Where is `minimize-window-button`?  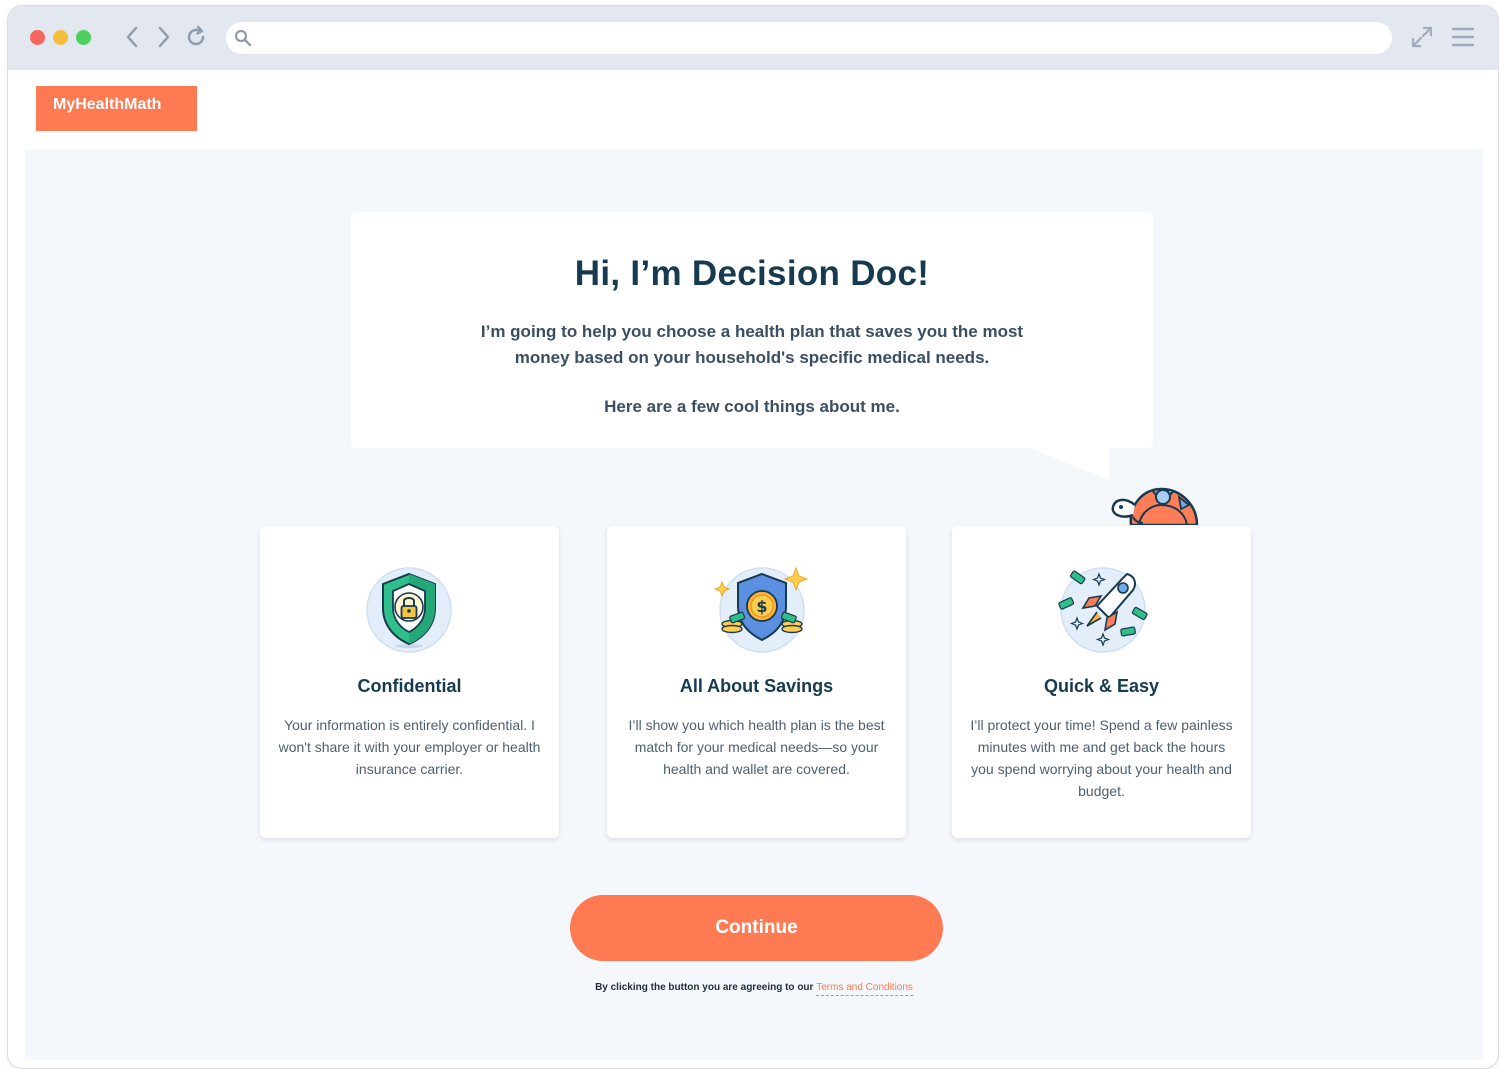
minimize-window-button is located at coordinates (60, 37).